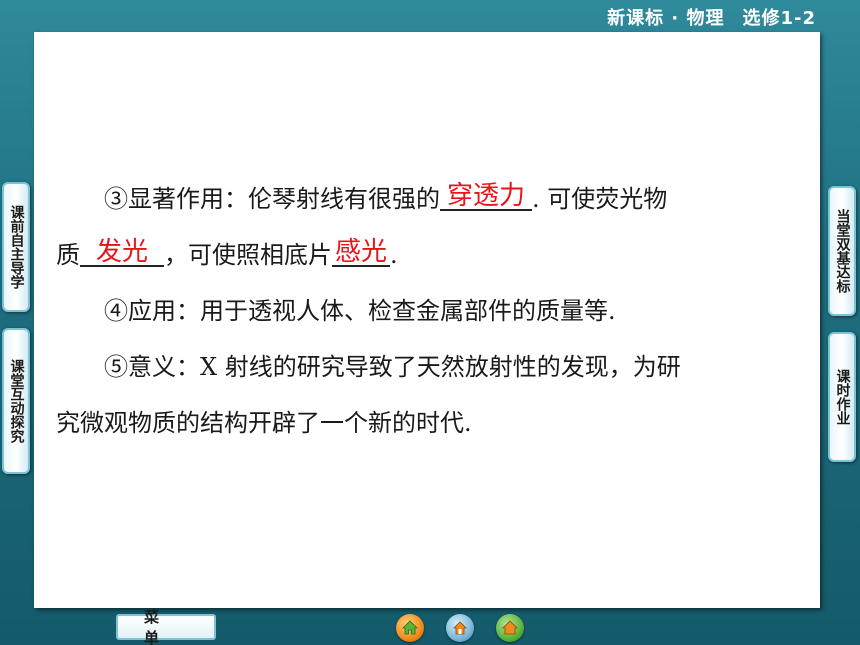 Image resolution: width=860 pixels, height=645 pixels. I want to click on paragraph-3-line-2: 质发光 ，可使照相底片 感光., so click(430, 255).